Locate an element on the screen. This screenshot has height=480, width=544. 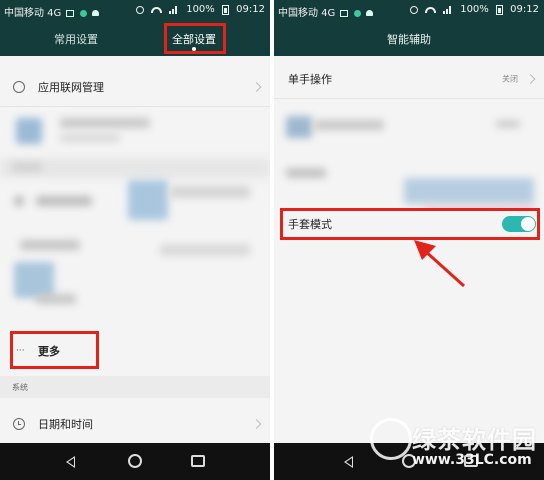
tab-all-settings: 全部设置 is located at coordinates (194, 41).